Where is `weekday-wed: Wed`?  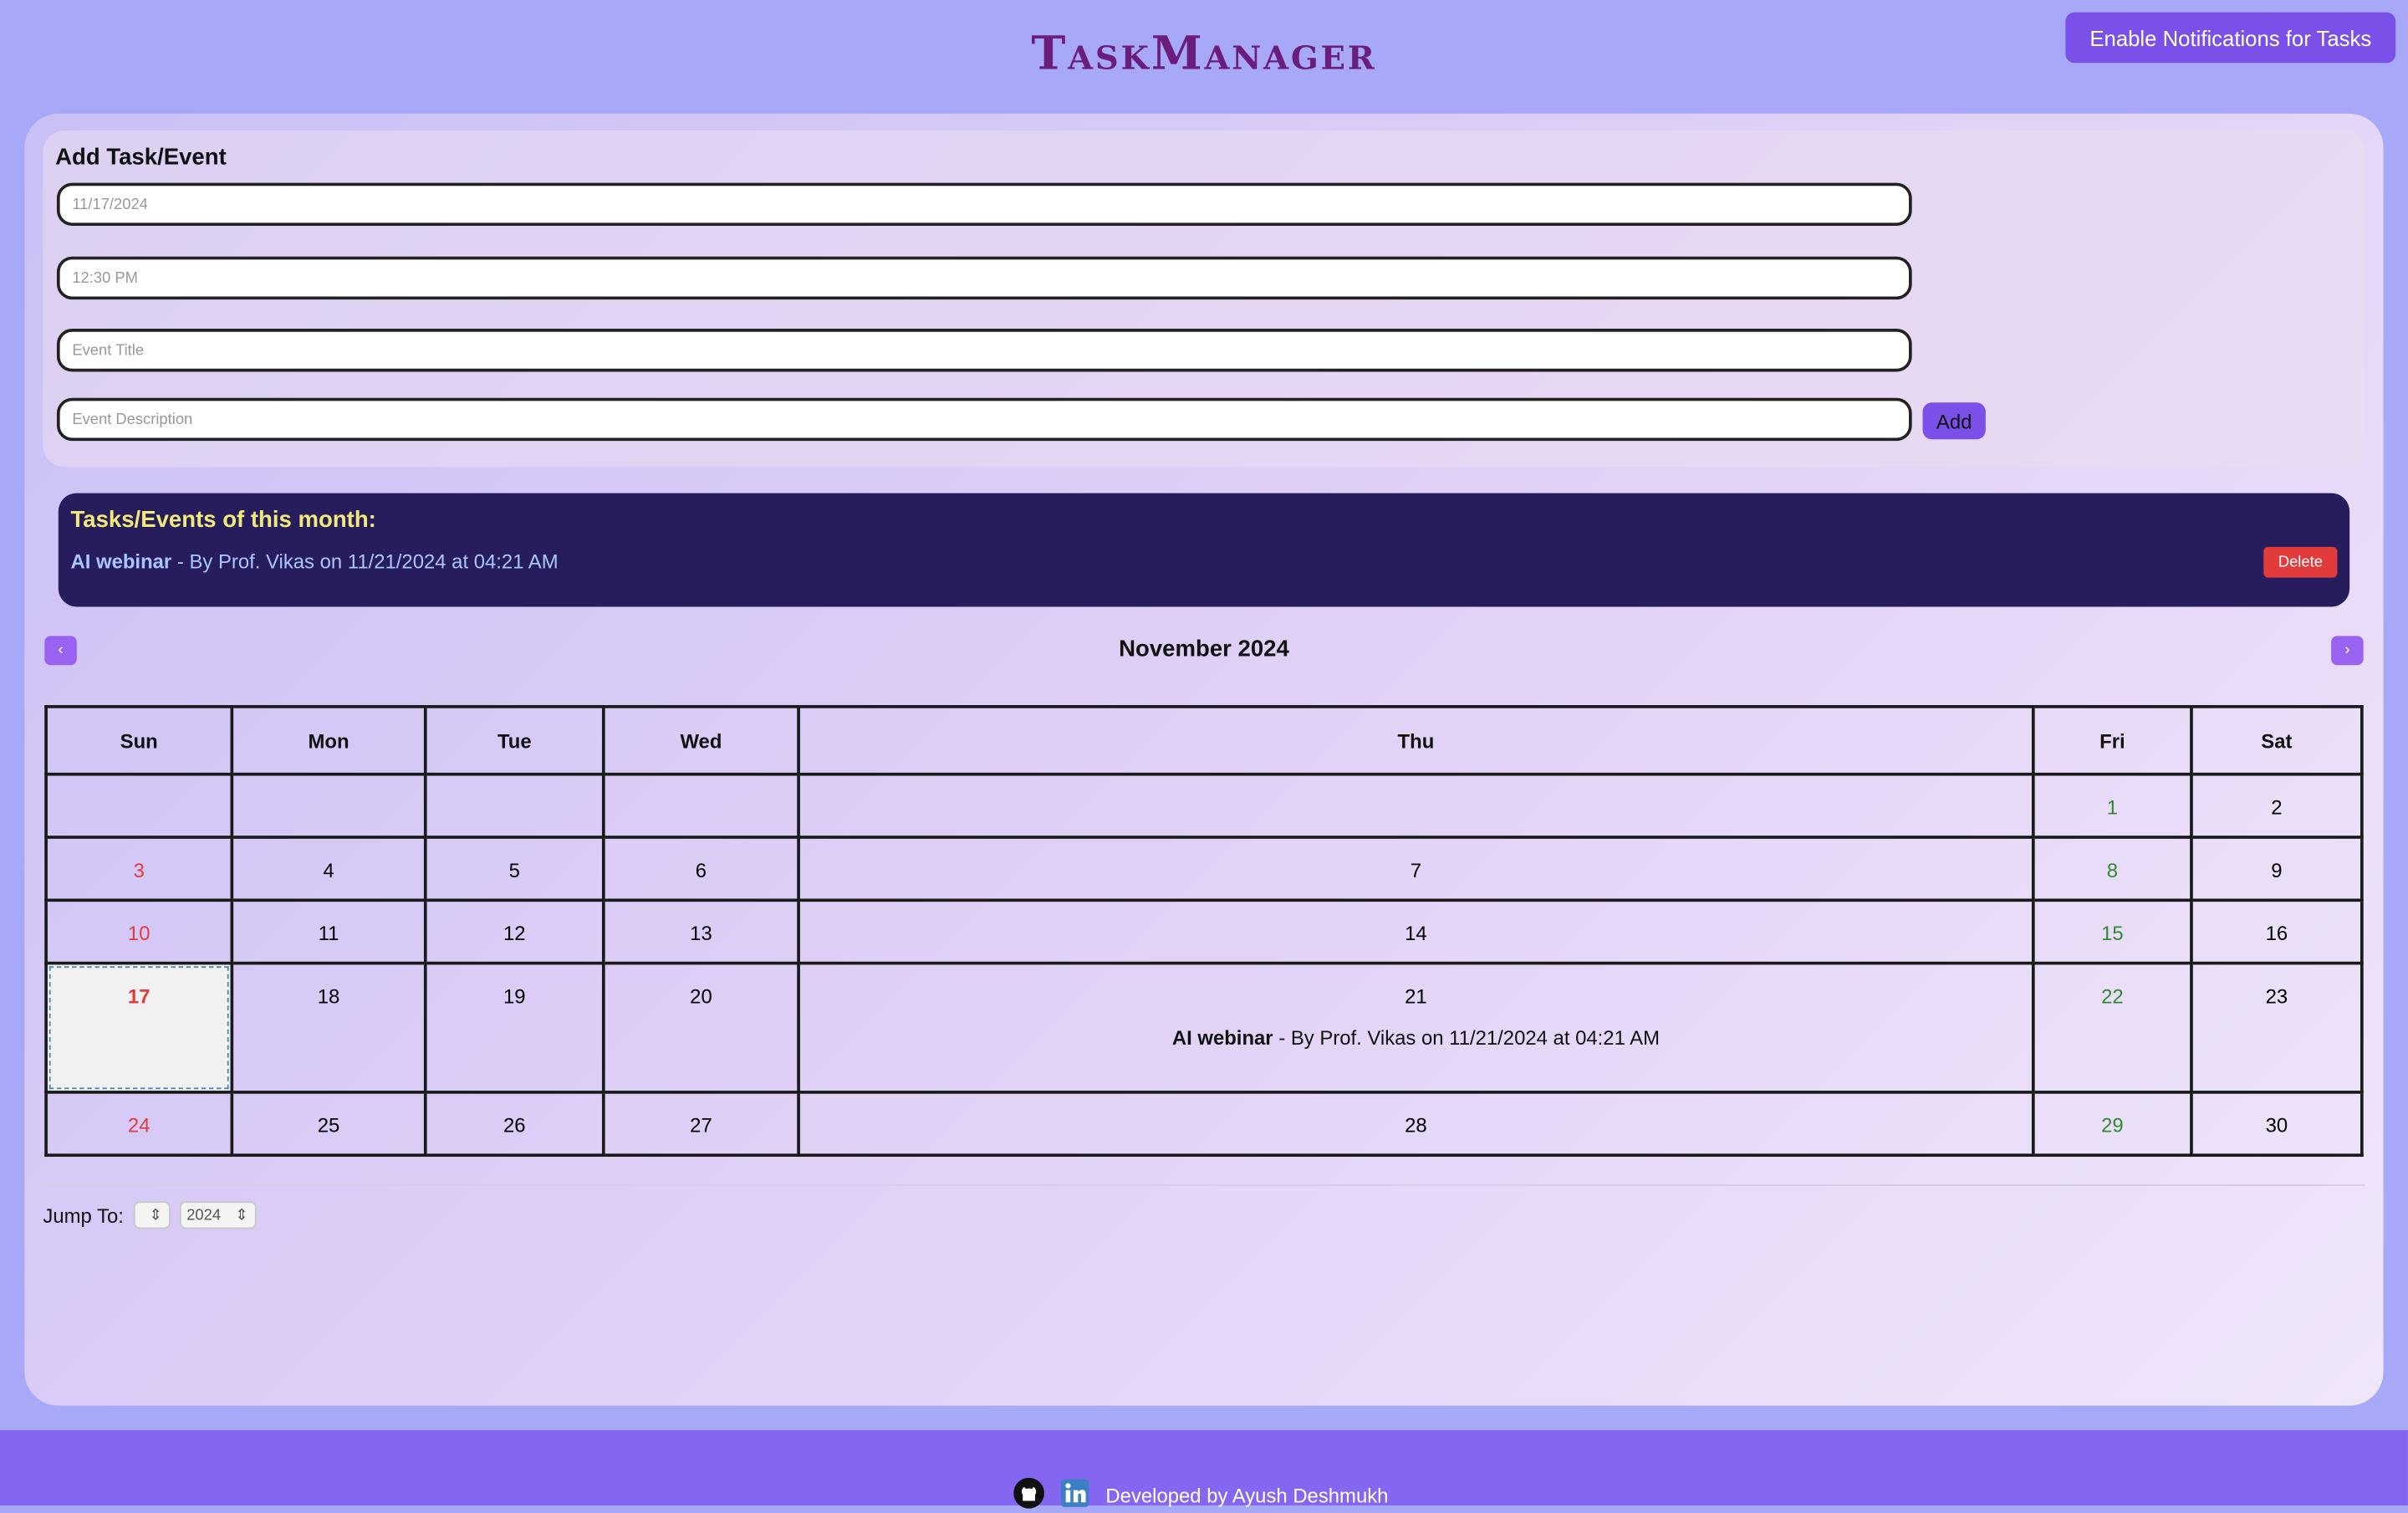
weekday-wed: Wed is located at coordinates (701, 740).